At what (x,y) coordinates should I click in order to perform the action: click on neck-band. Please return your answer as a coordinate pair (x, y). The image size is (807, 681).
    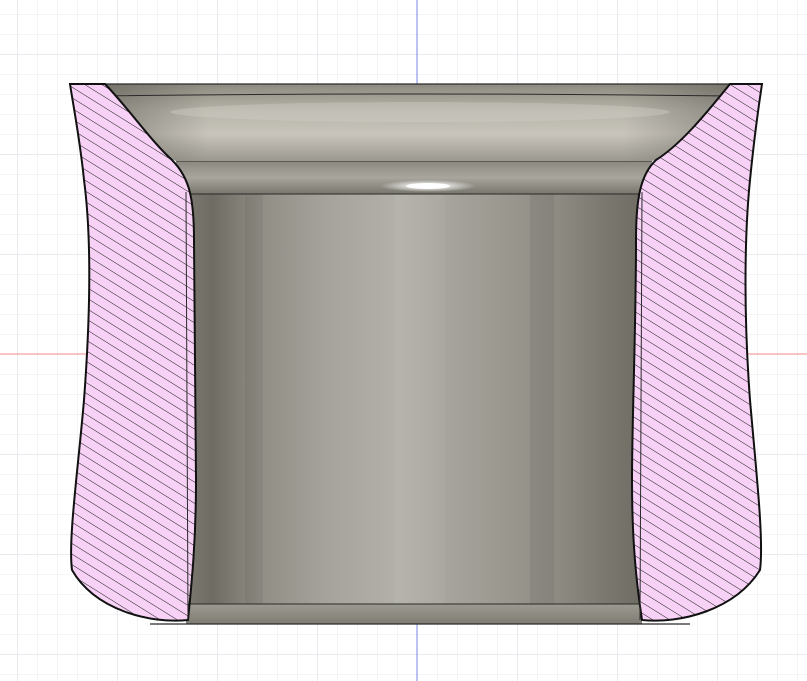
    Looking at the image, I should click on (414, 177).